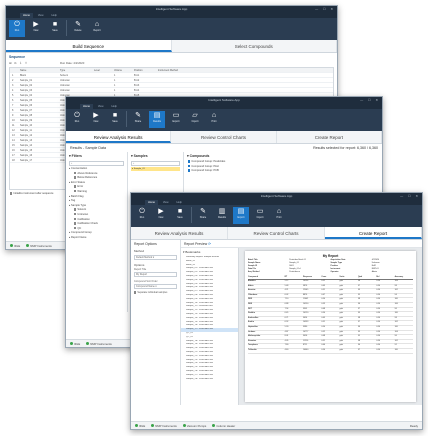 The width and height of the screenshot is (428, 436). I want to click on copy-icon: ⧉, so click(15, 63).